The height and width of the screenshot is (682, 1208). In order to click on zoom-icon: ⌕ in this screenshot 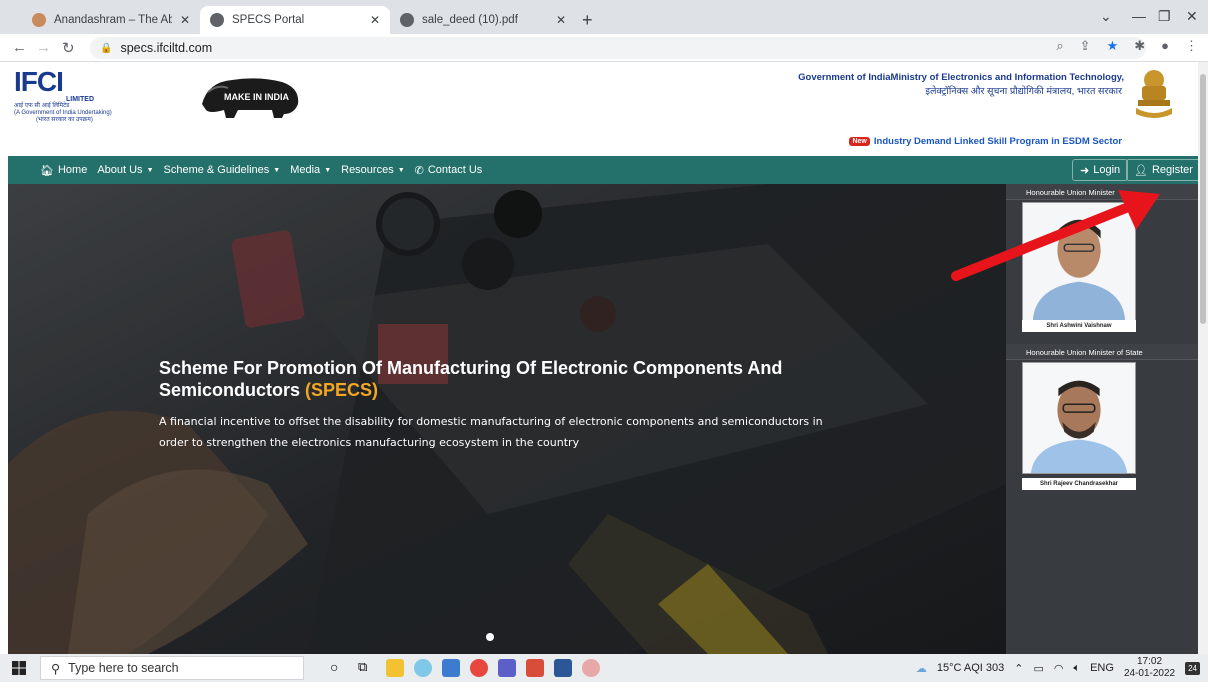, I will do `click(1059, 46)`.